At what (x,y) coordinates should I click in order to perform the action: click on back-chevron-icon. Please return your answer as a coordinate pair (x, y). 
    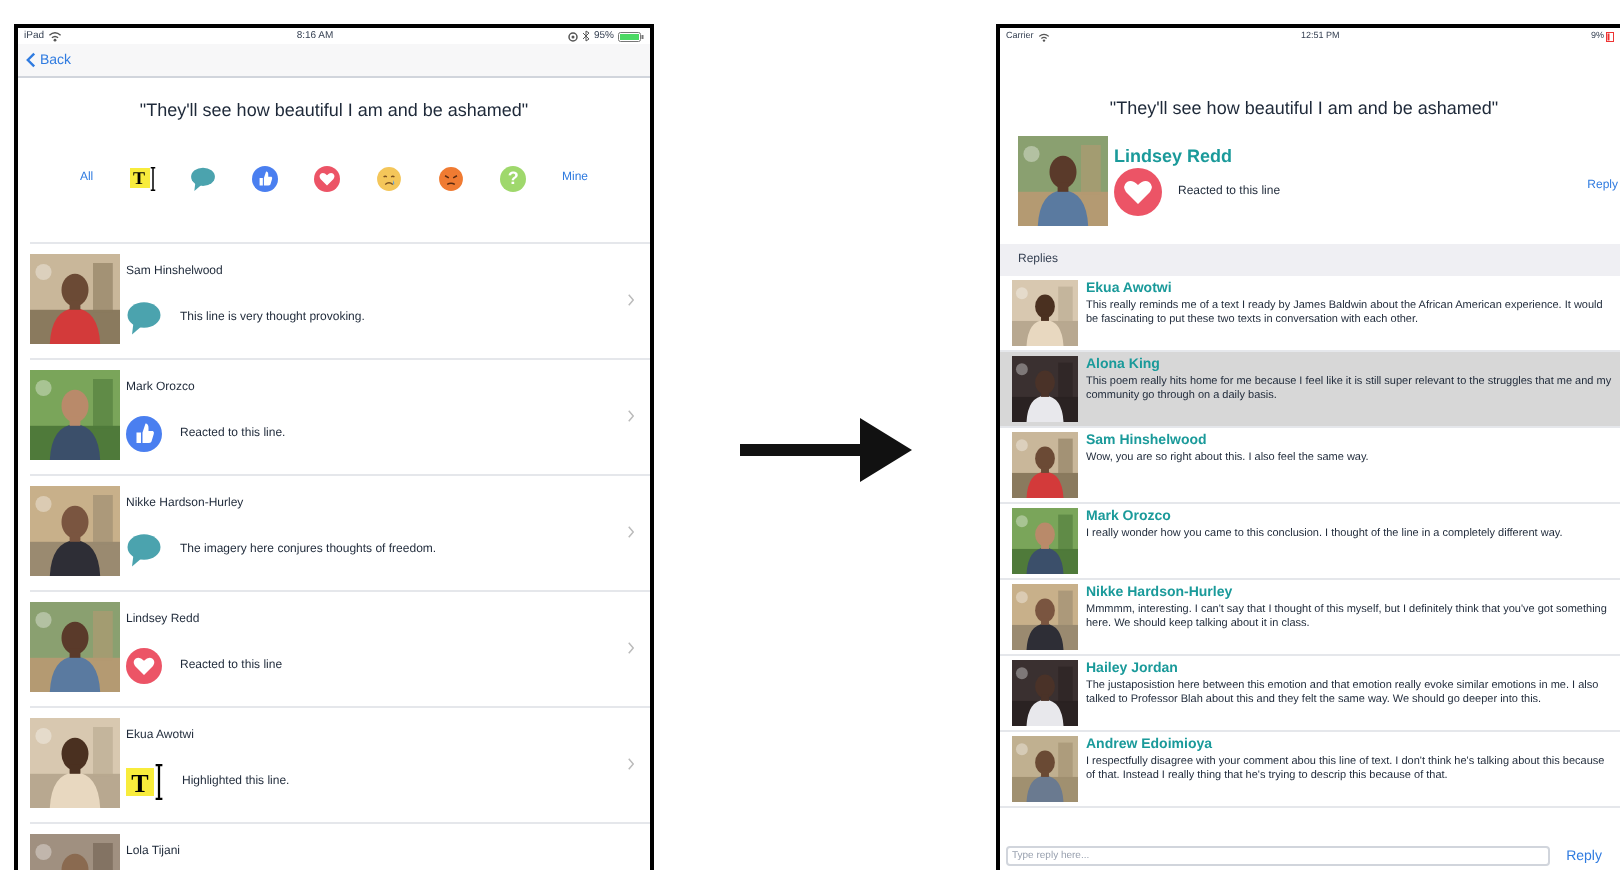
    Looking at the image, I should click on (31, 60).